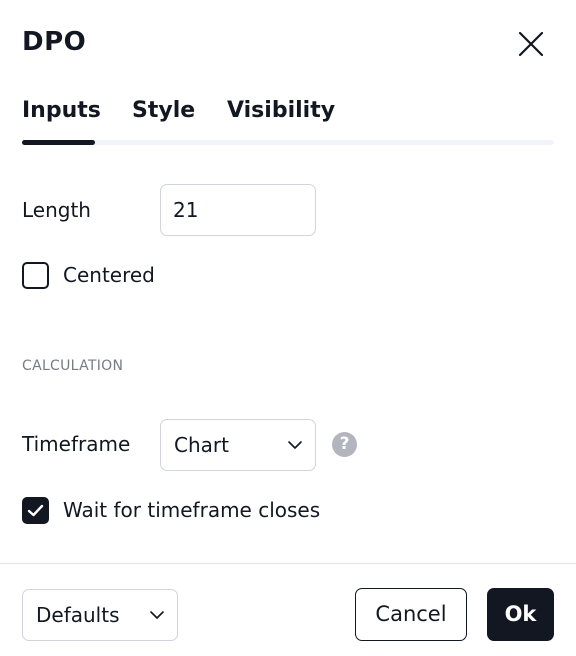 The image size is (576, 656). I want to click on footer-divider, so click(288, 563).